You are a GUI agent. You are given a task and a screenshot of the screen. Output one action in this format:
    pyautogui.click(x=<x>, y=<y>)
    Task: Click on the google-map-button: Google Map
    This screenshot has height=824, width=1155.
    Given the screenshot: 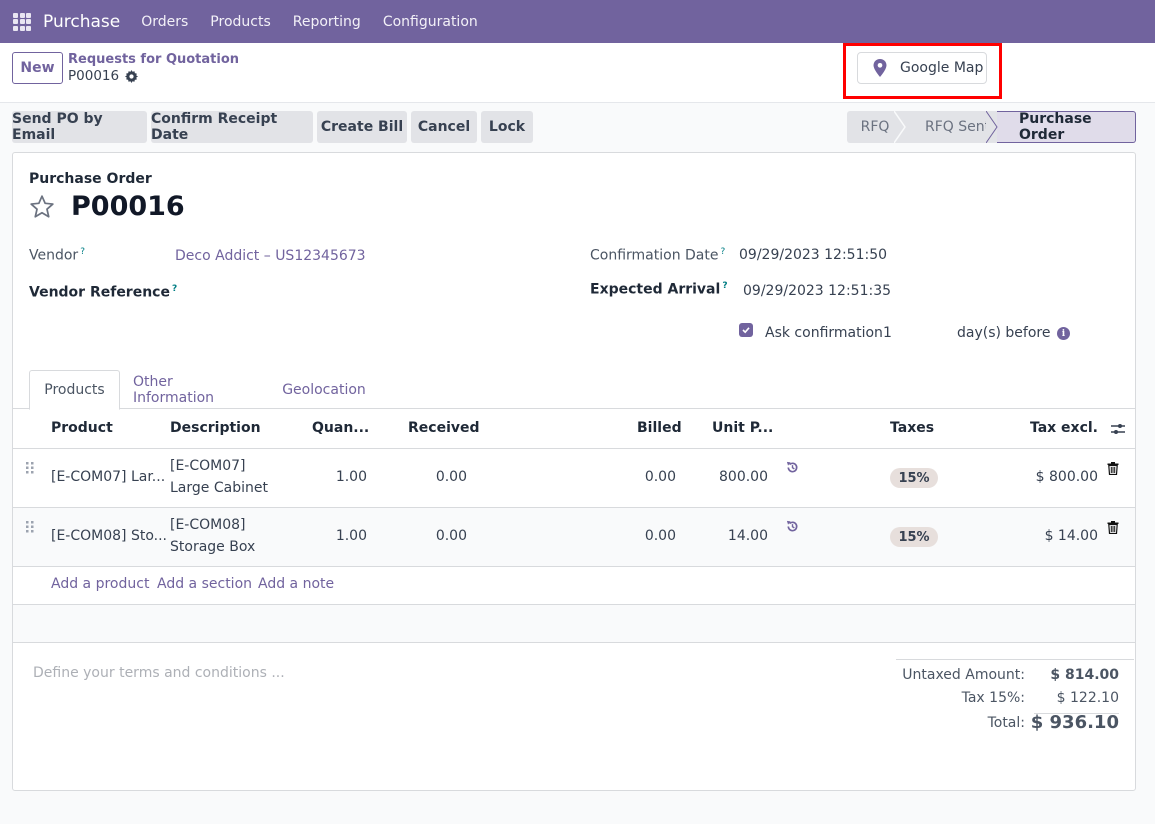 What is the action you would take?
    pyautogui.click(x=922, y=68)
    